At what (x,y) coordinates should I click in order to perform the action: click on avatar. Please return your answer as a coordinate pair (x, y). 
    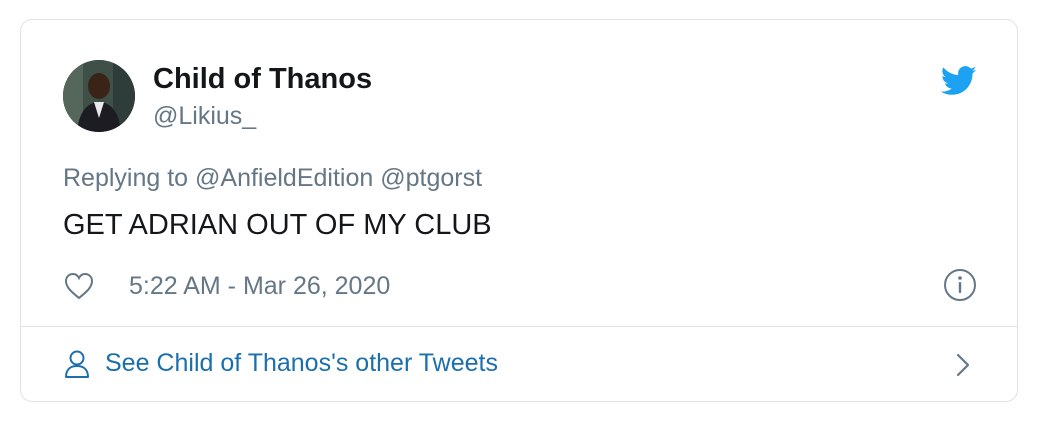
    Looking at the image, I should click on (99, 96).